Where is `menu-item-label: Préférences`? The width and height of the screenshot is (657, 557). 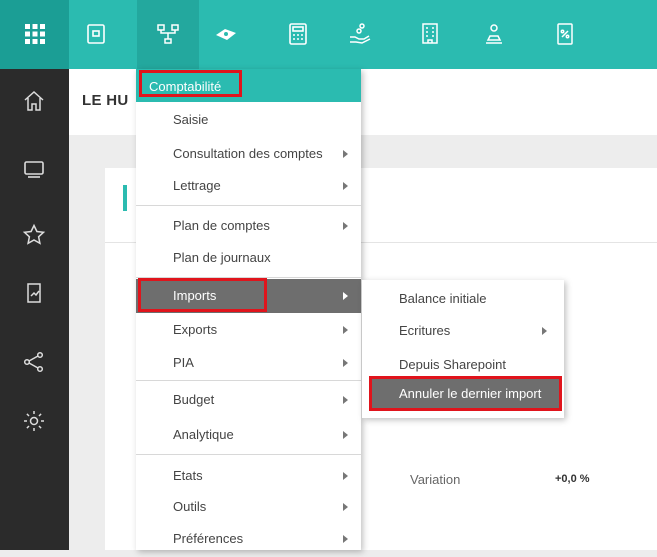 menu-item-label: Préférences is located at coordinates (208, 538).